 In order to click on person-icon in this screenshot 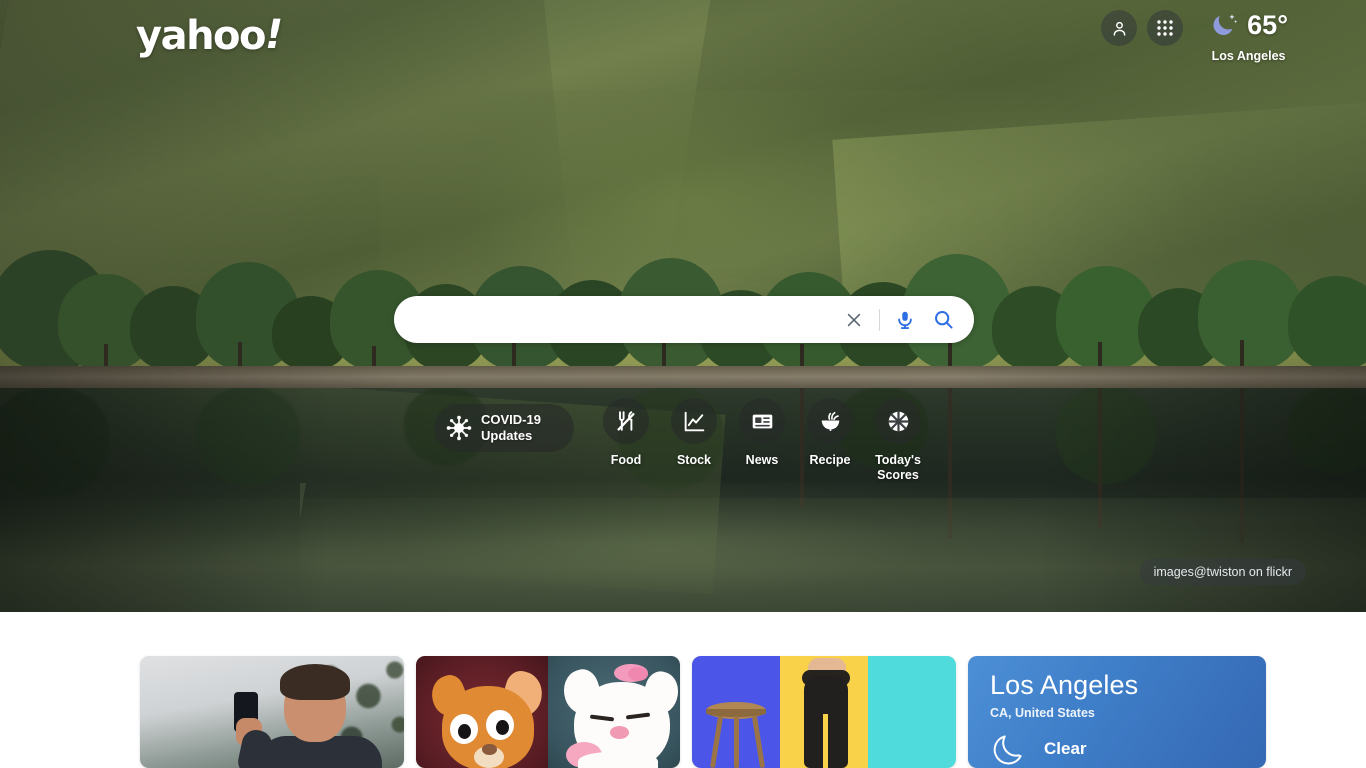, I will do `click(1119, 28)`.